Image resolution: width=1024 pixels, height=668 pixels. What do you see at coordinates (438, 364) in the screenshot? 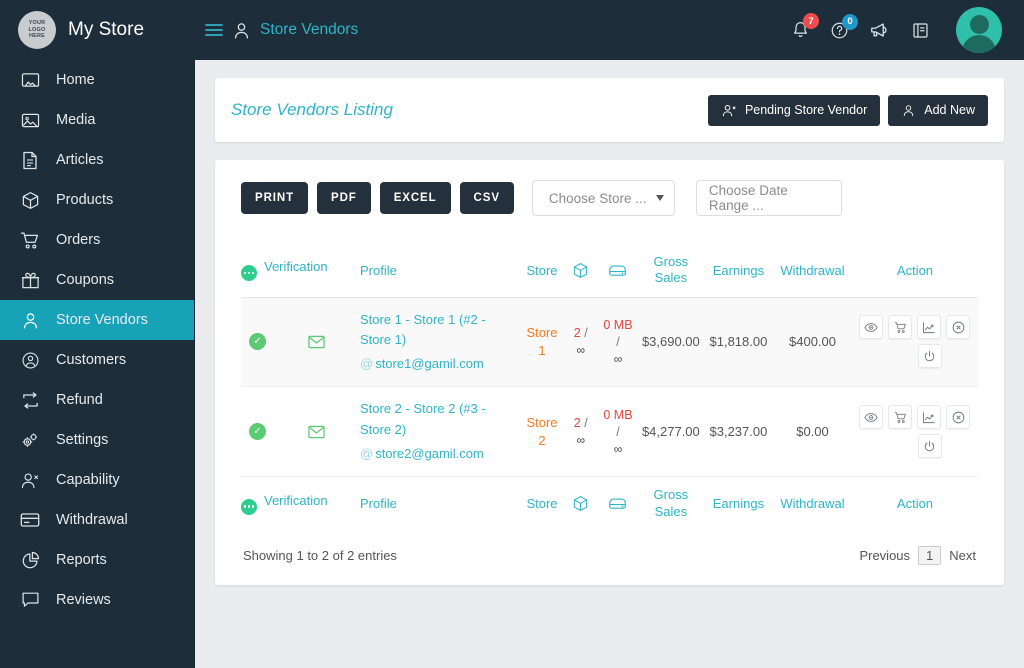
I see `profile-email: @ store1@gamil.com` at bounding box center [438, 364].